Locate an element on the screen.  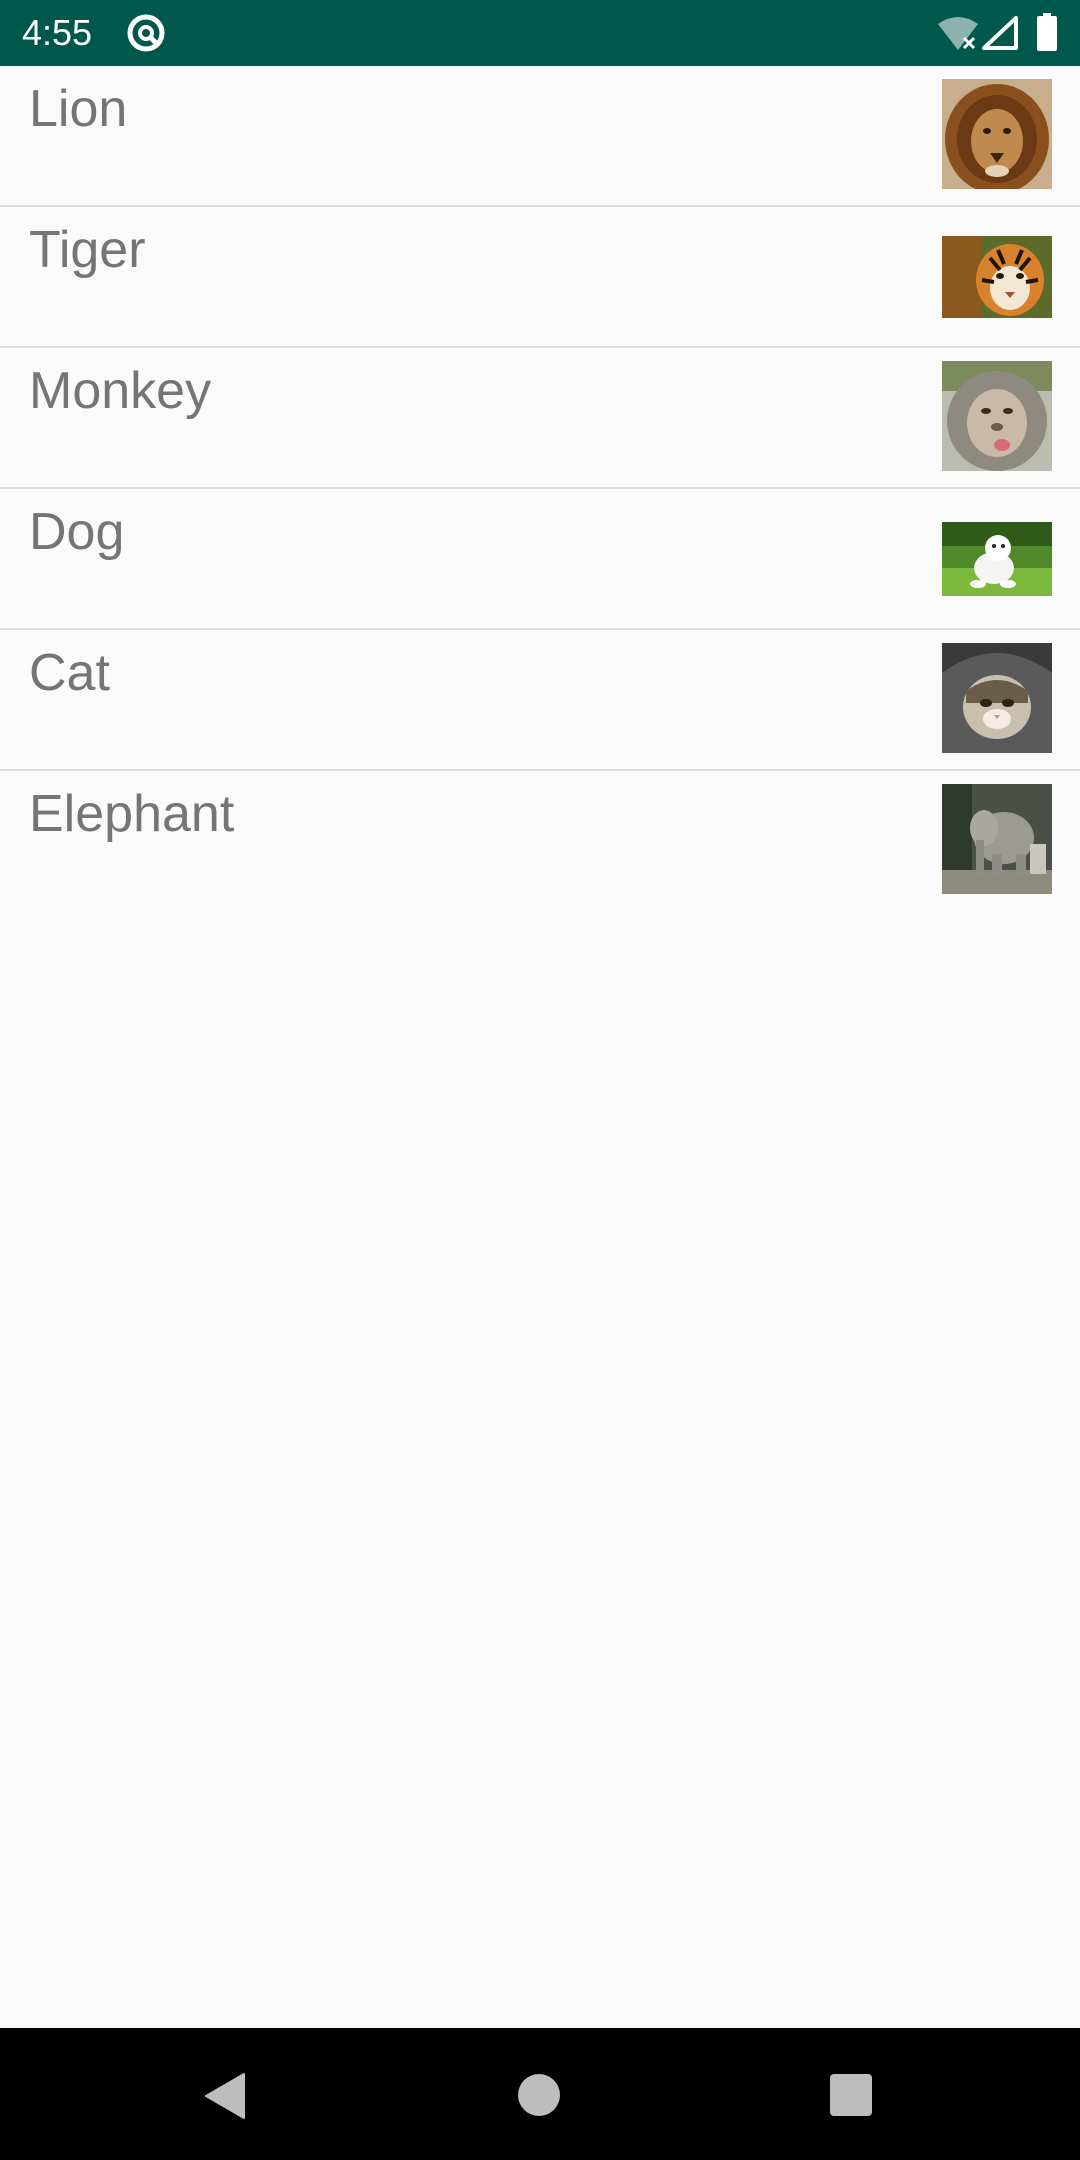
list-item-label: Cat is located at coordinates (69, 673).